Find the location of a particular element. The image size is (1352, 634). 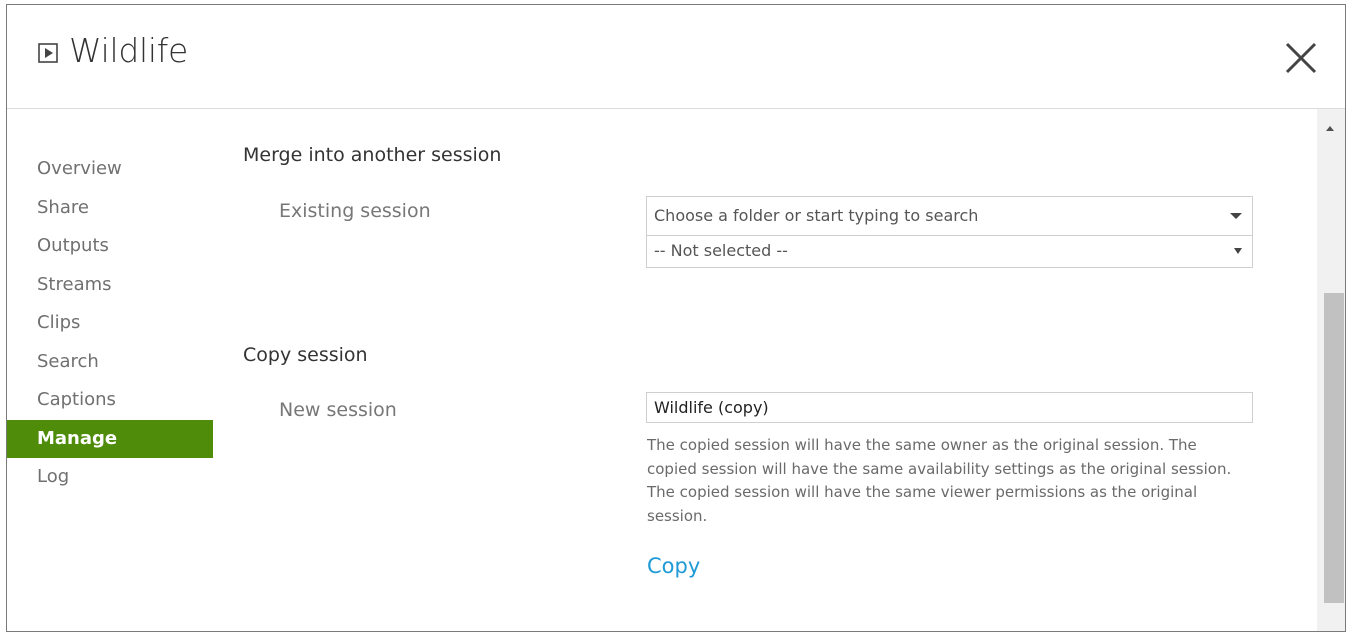

sidebar-item-share: Share is located at coordinates (110, 208).